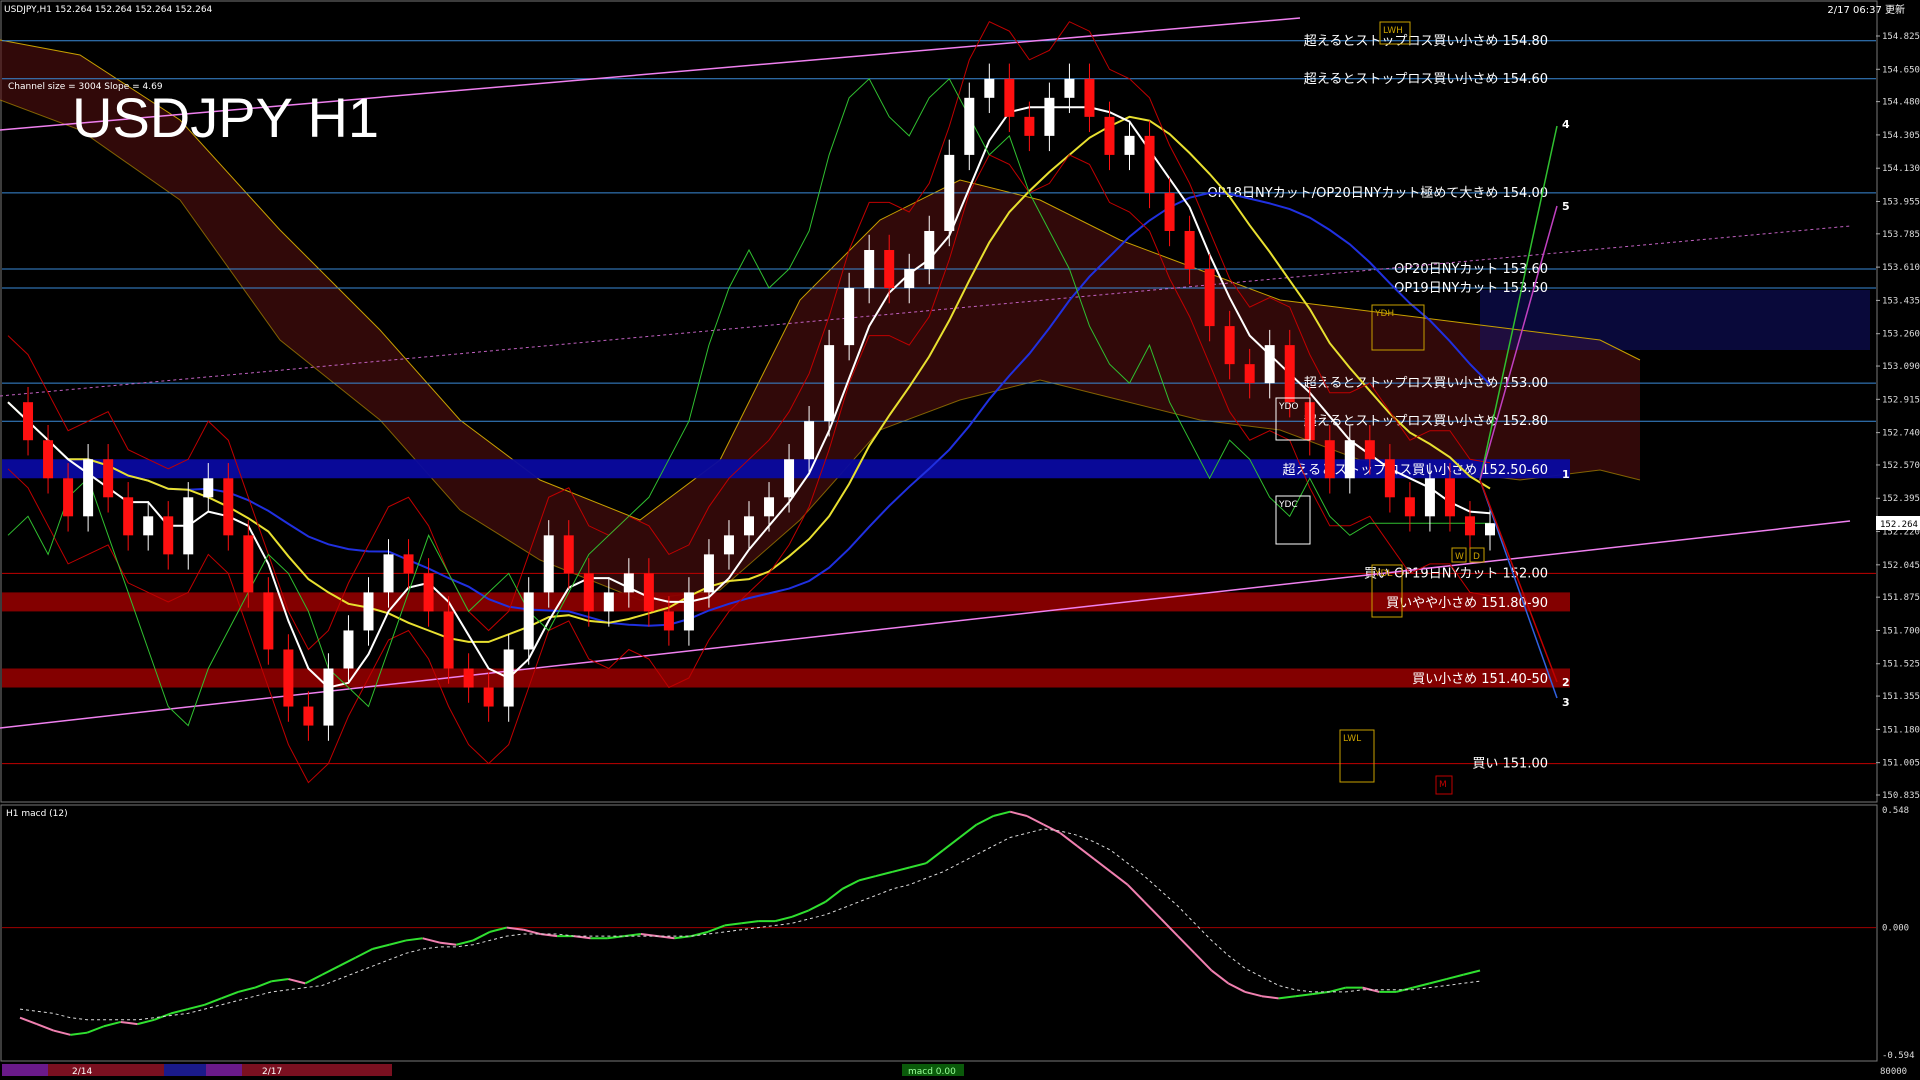  I want to click on level-label: 超えるとストップロス買い小さめ 152.80, so click(1426, 421).